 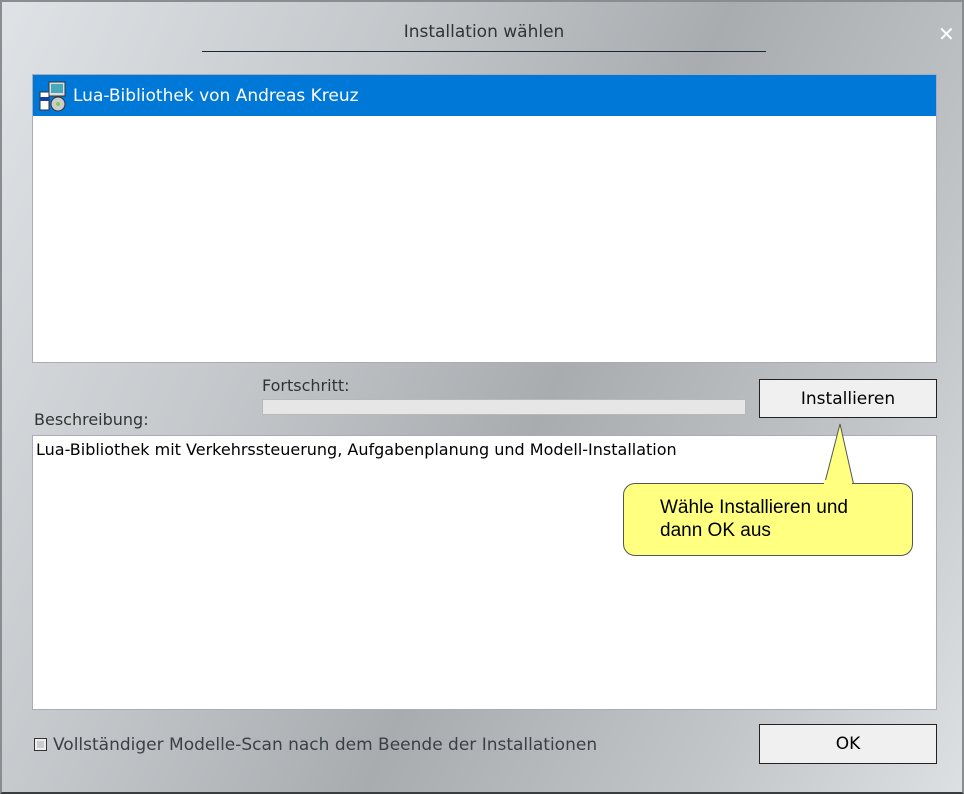 I want to click on title-divider, so click(x=484, y=51).